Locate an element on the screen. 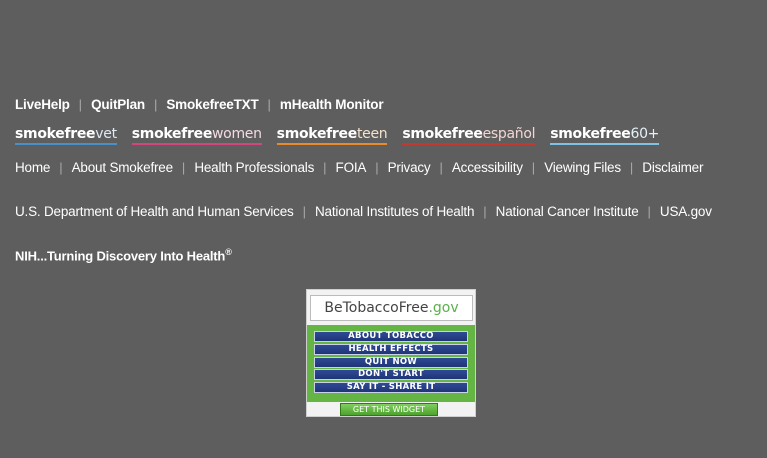 This screenshot has width=767, height=458. smokefree-espanol-link: smokefree español is located at coordinates (469, 135).